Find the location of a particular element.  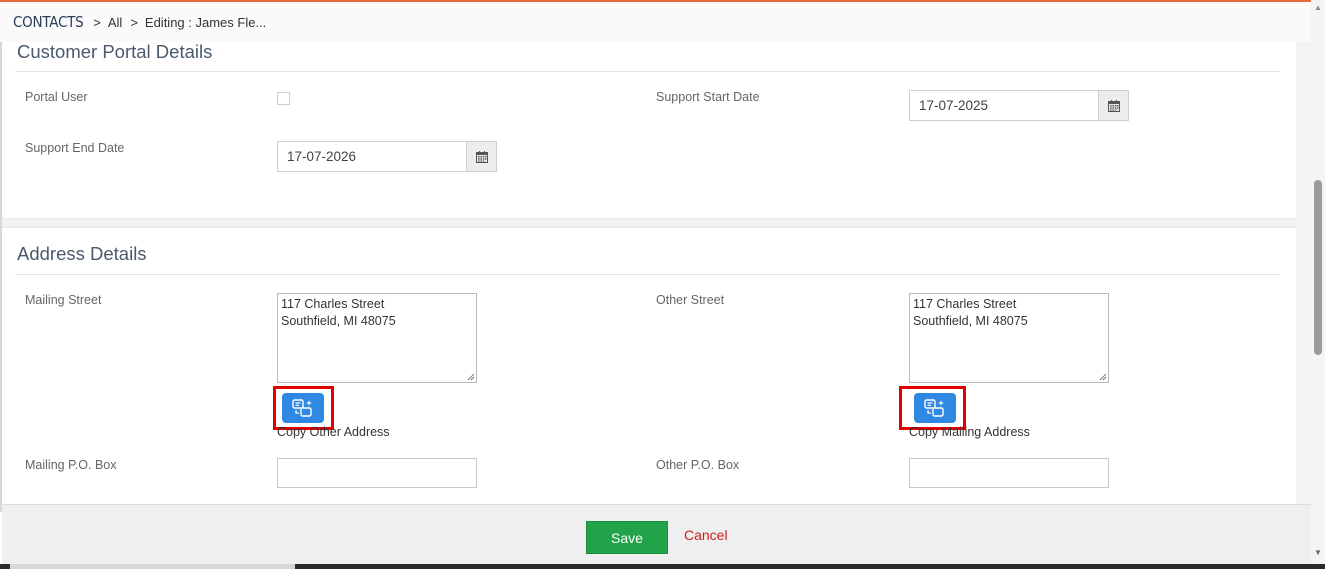

scrollbar-thumb is located at coordinates (1318, 267).